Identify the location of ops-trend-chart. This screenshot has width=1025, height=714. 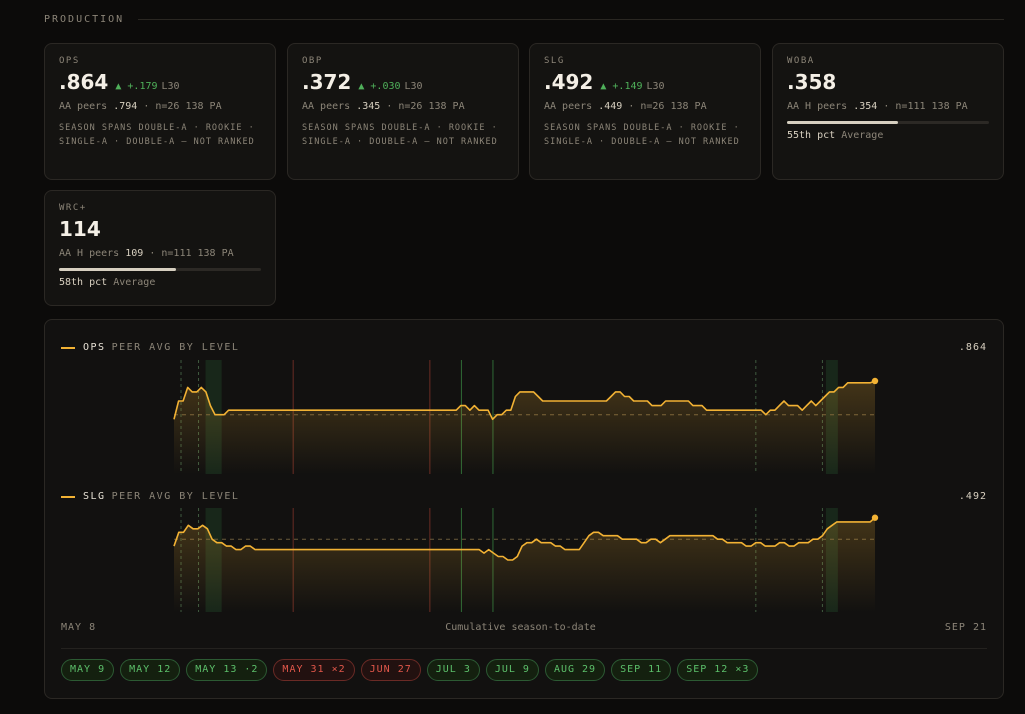
(526, 417).